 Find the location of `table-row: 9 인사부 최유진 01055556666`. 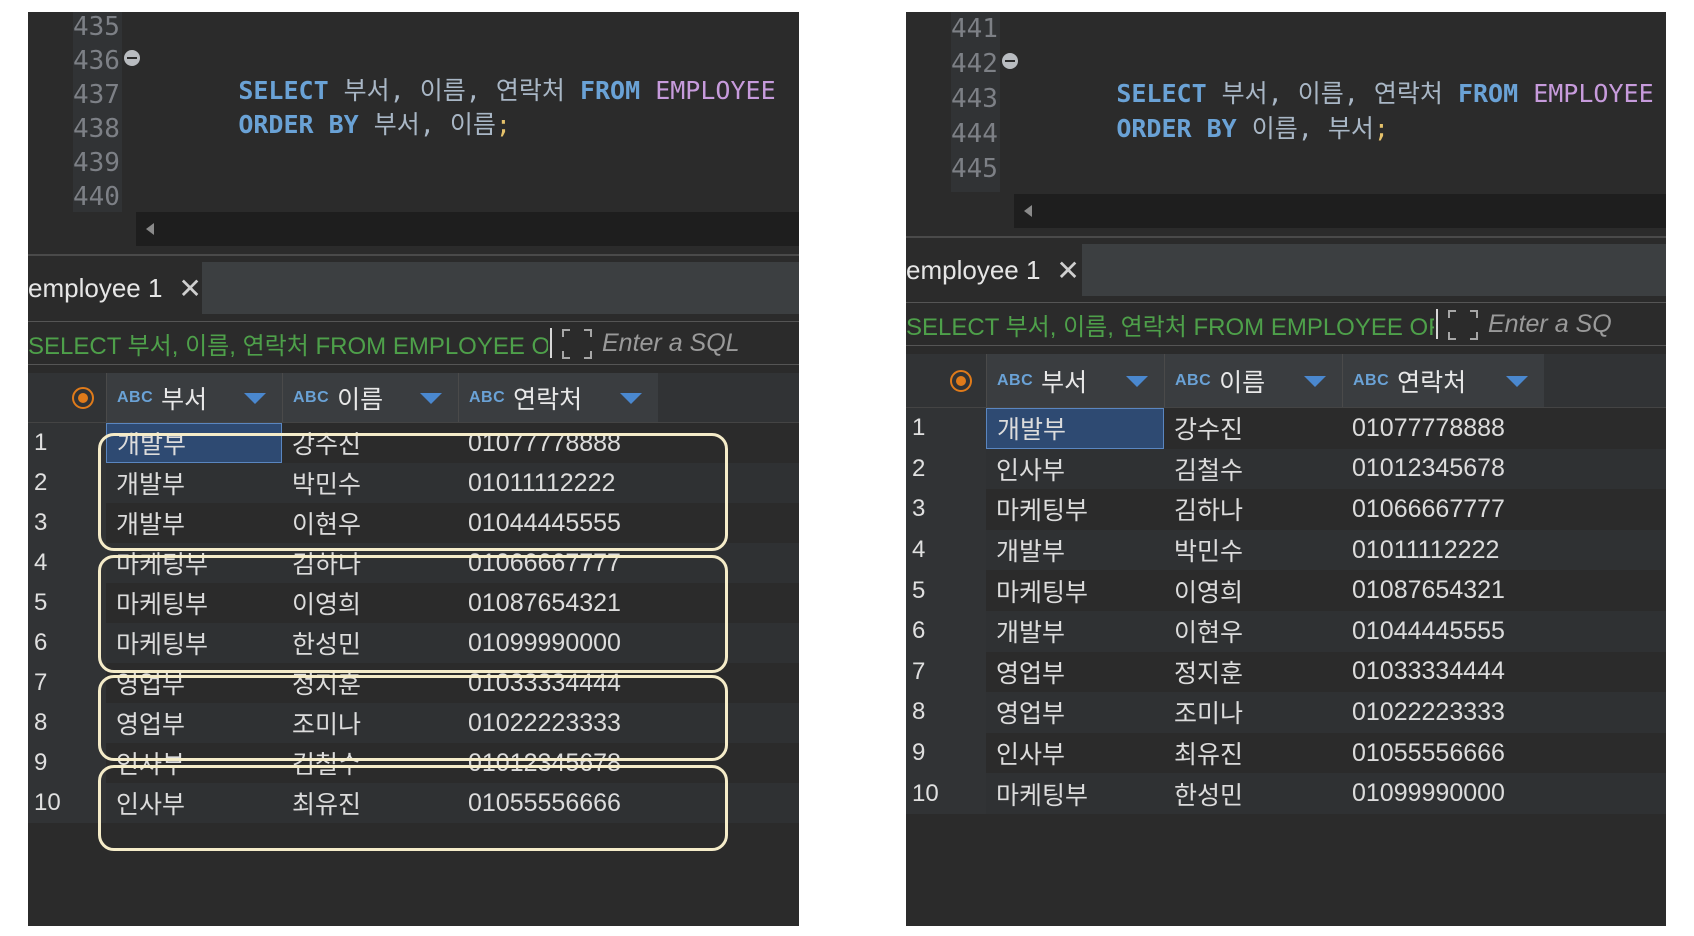

table-row: 9 인사부 최유진 01055556666 is located at coordinates (1286, 753).